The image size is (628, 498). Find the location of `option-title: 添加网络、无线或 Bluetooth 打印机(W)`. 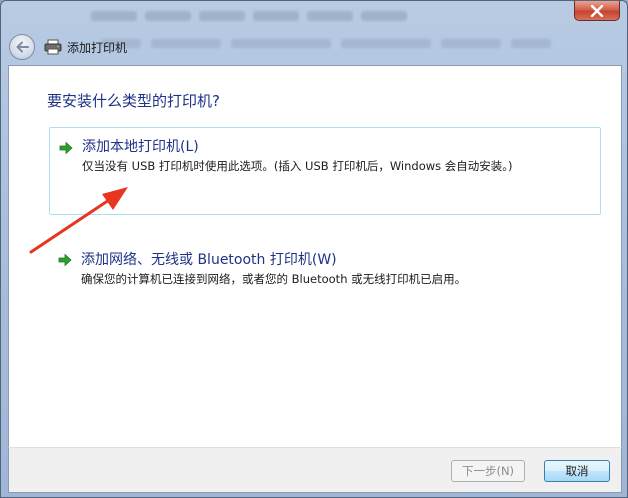

option-title: 添加网络、无线或 Bluetooth 打印机(W) is located at coordinates (209, 260).